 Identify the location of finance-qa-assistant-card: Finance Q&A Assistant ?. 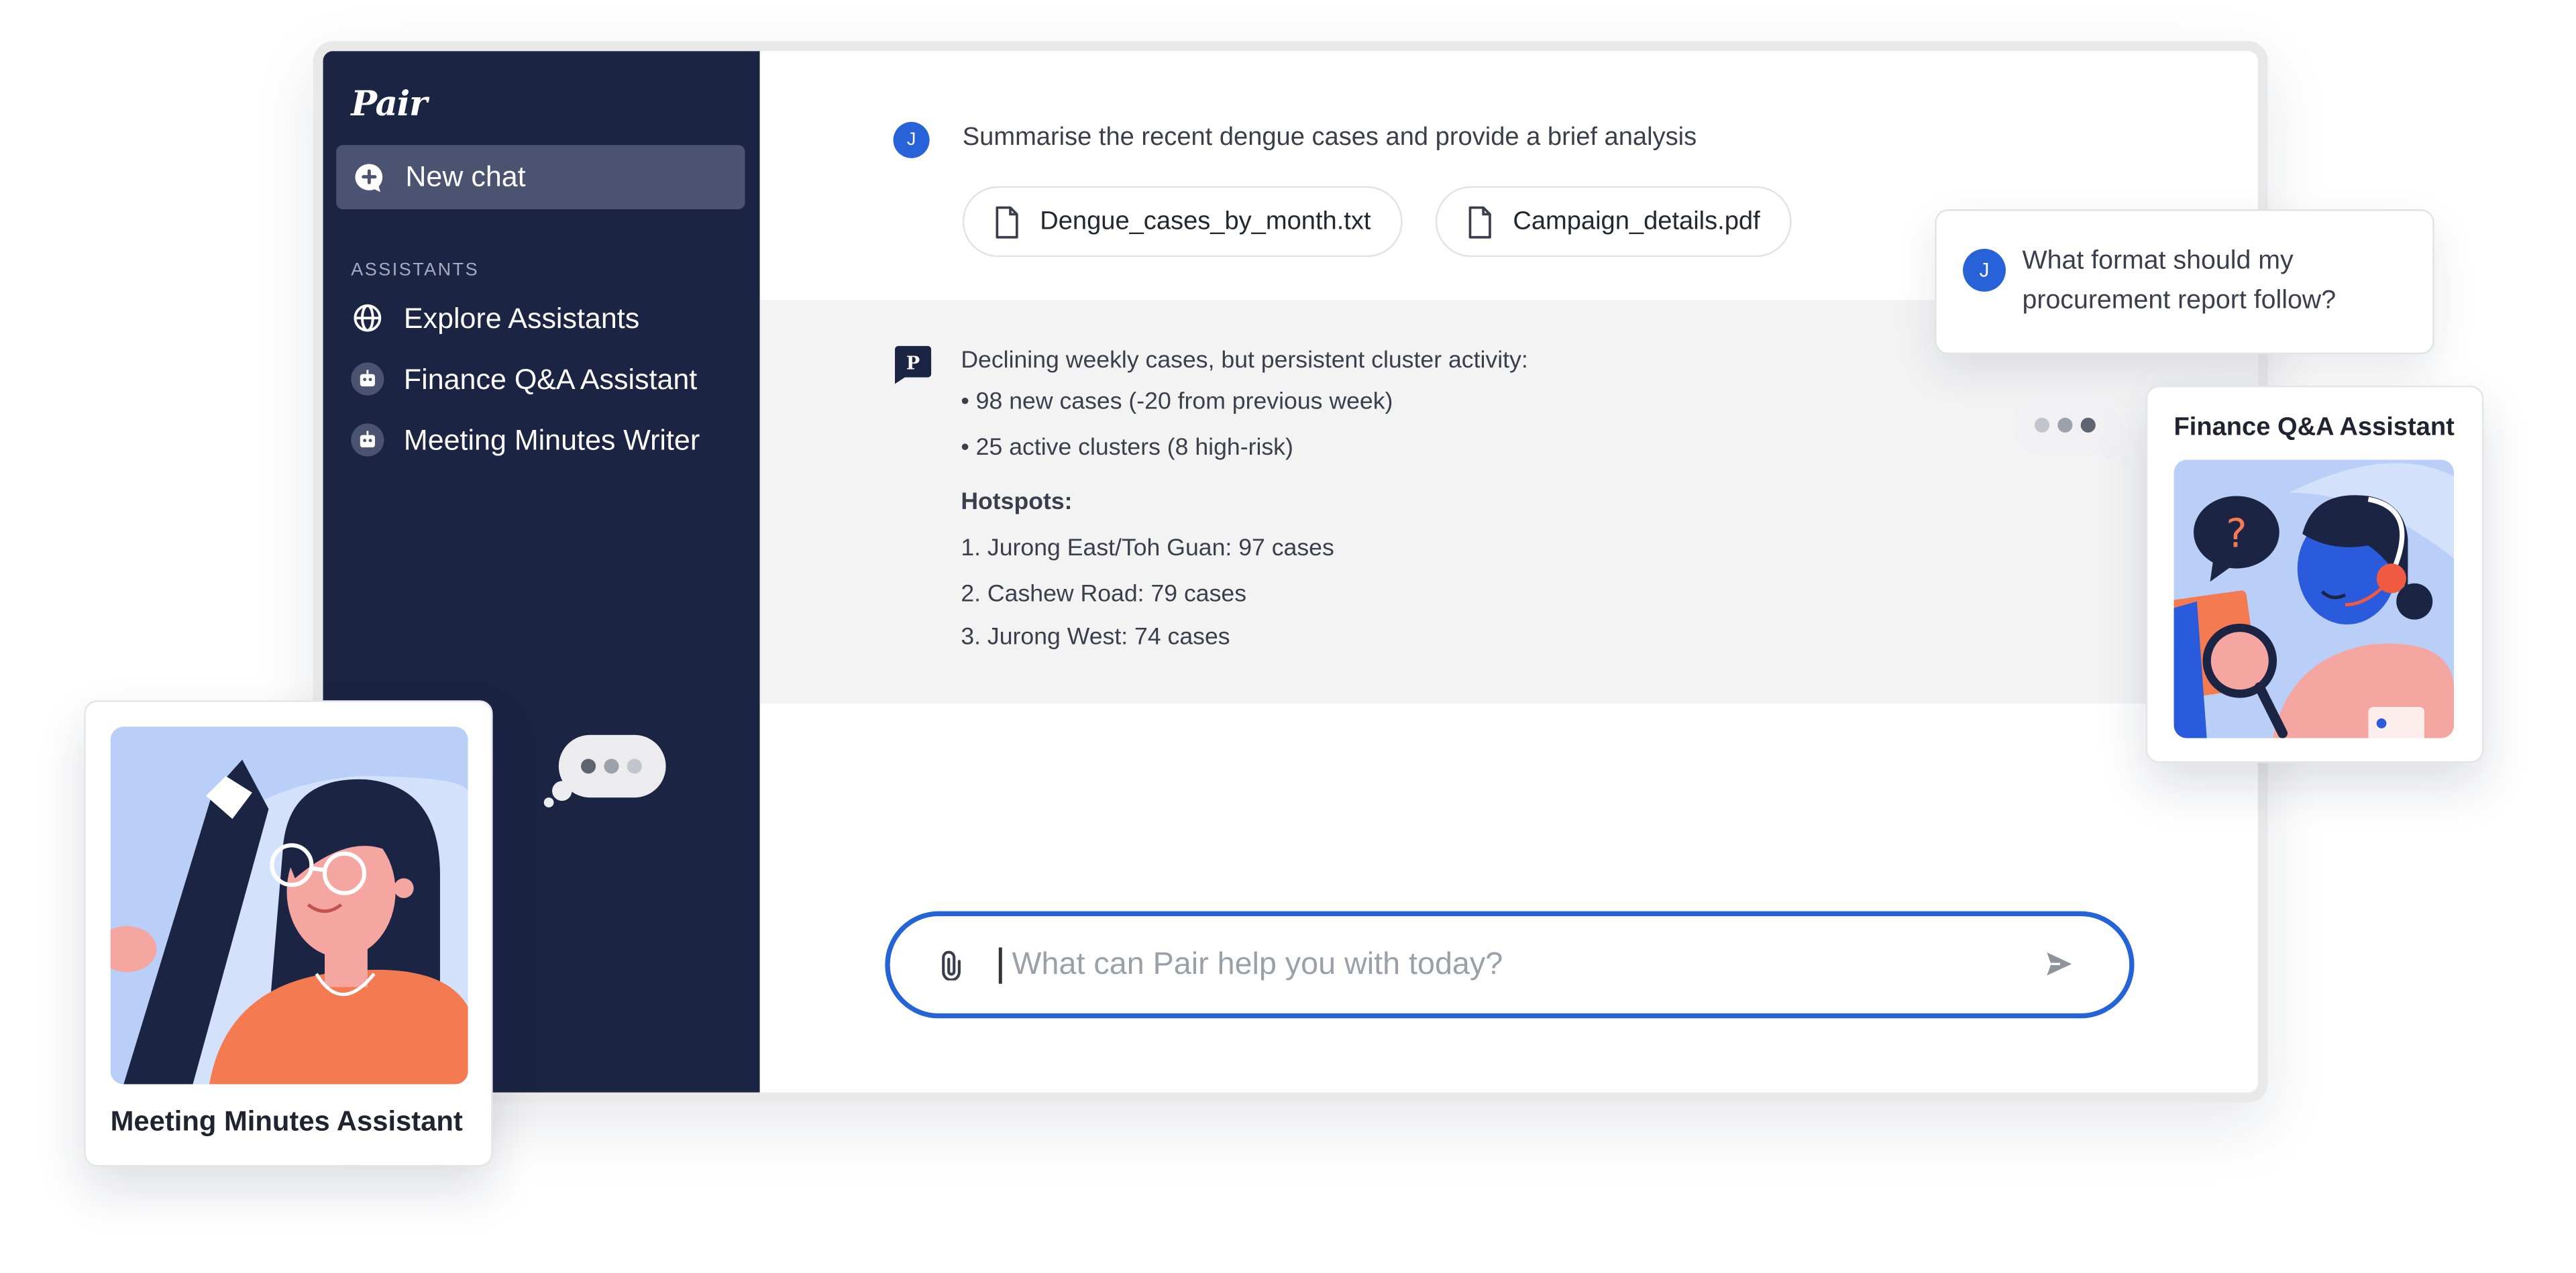
(2314, 574).